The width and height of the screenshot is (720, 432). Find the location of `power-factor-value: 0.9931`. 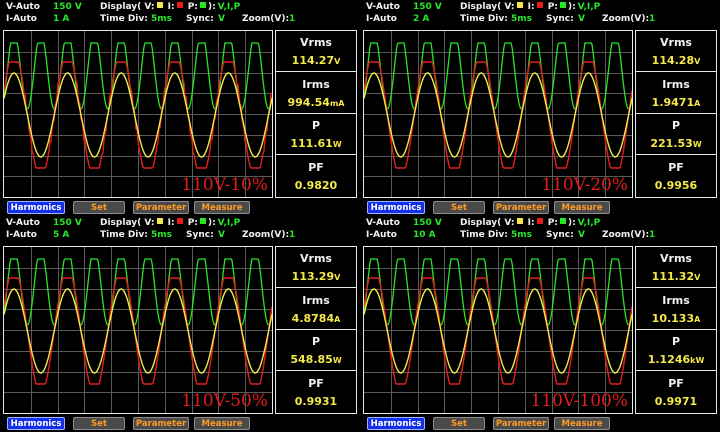

power-factor-value: 0.9931 is located at coordinates (316, 401).